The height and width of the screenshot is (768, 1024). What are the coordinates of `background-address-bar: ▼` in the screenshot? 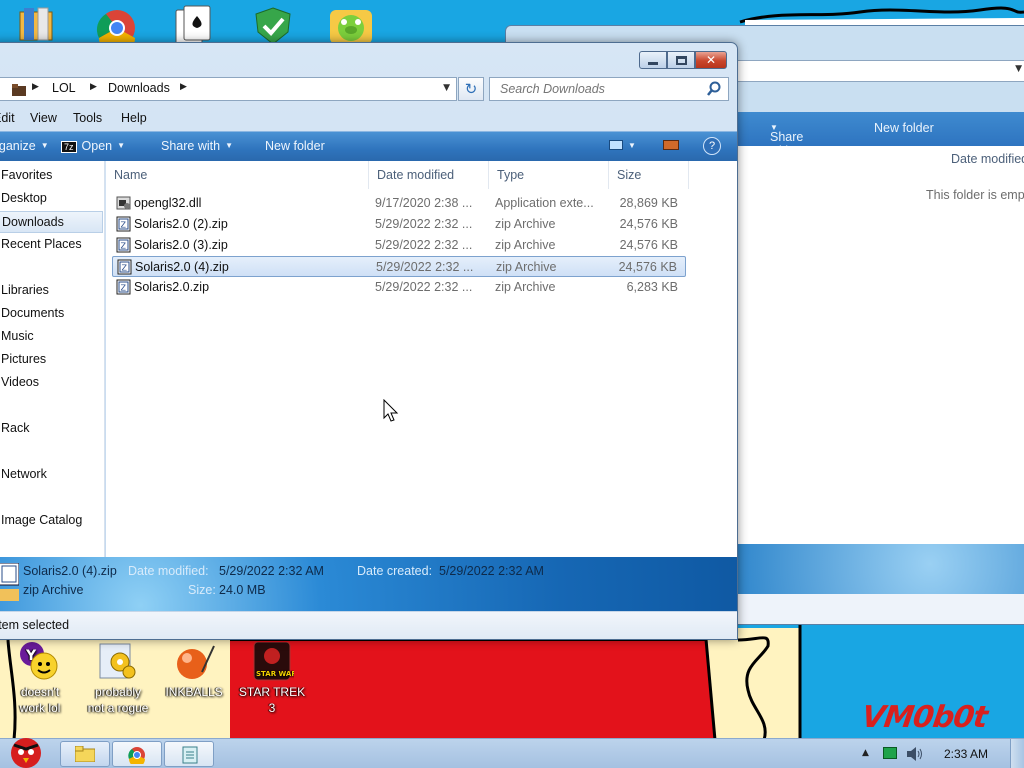 It's located at (880, 71).